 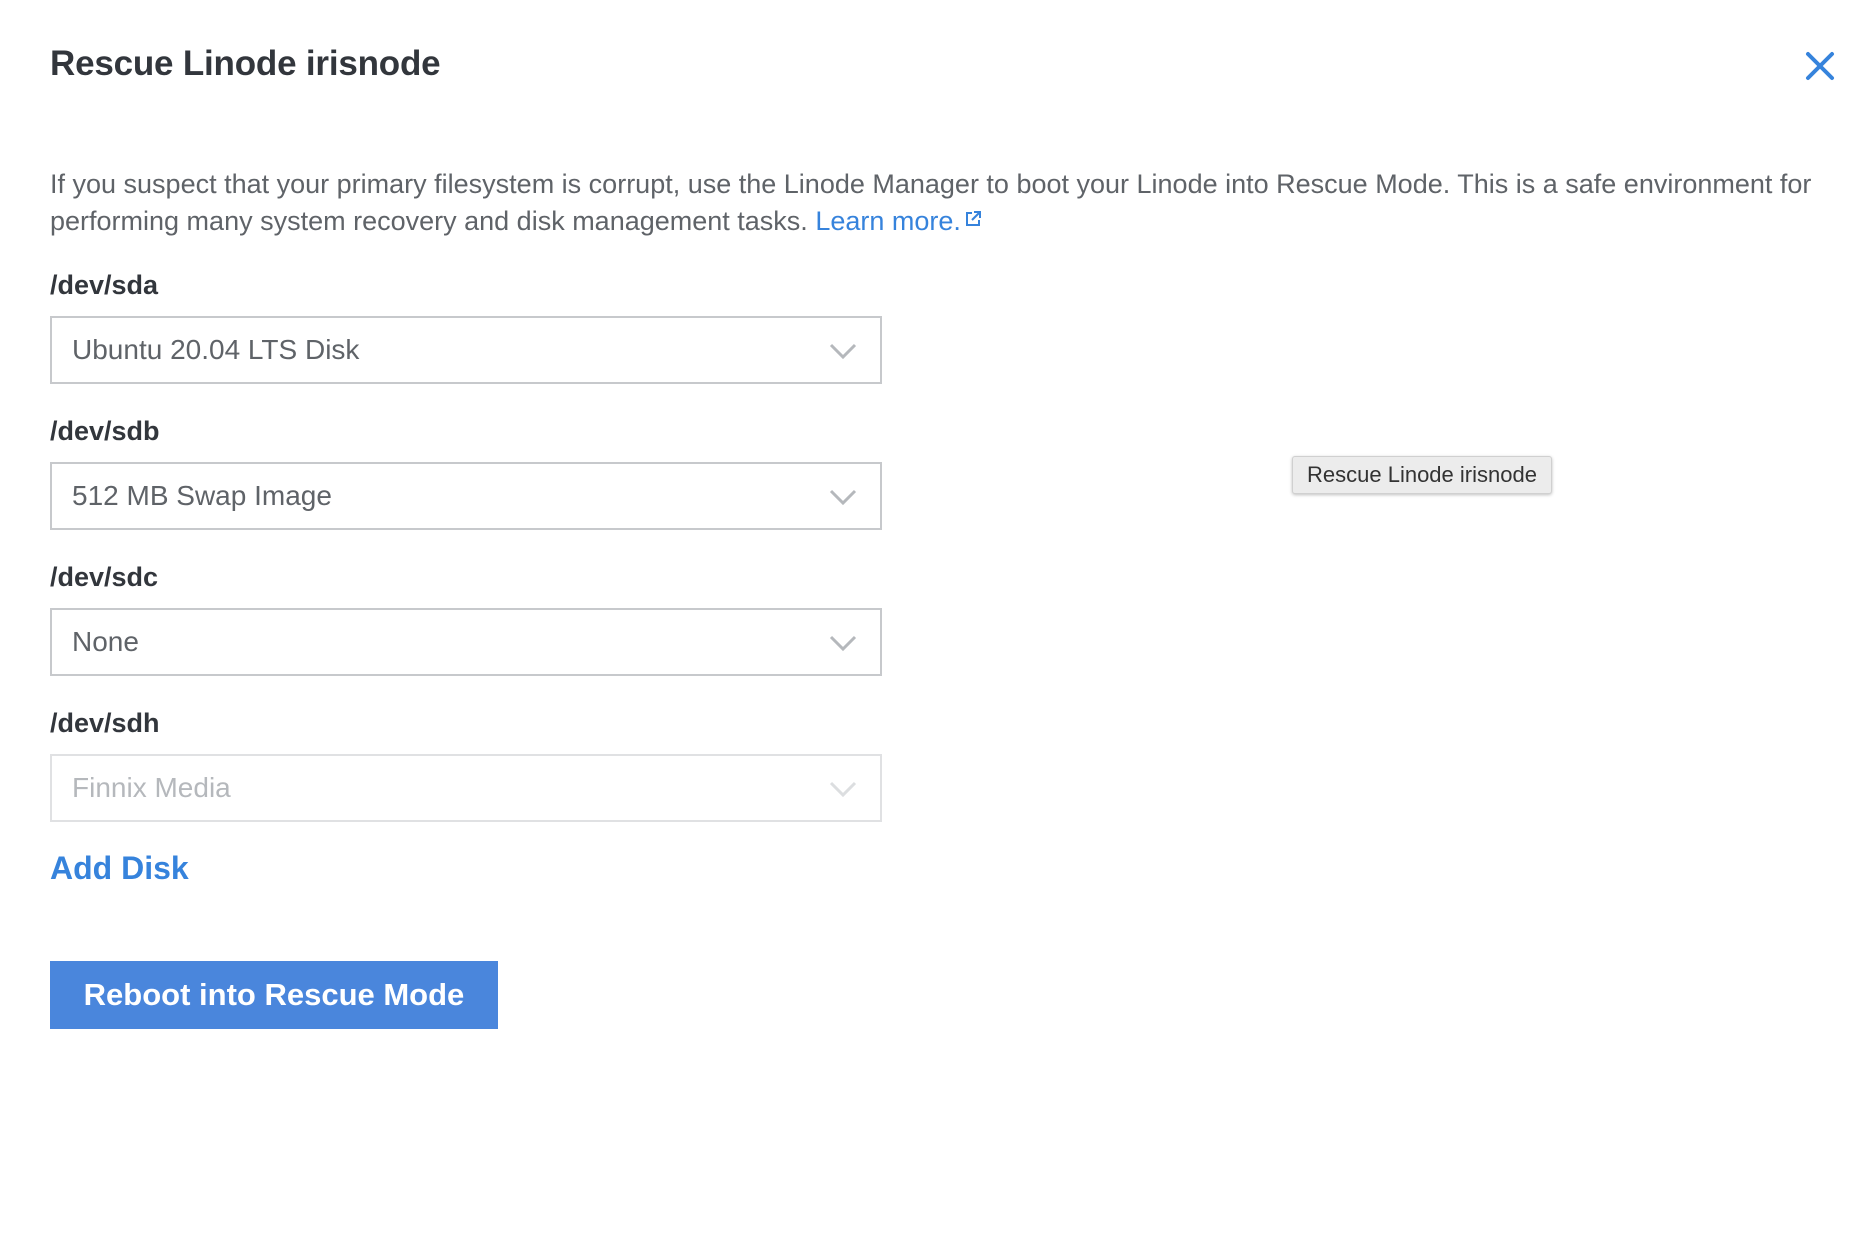 What do you see at coordinates (105, 723) in the screenshot?
I see `device-label-sdh: /dev/sdh` at bounding box center [105, 723].